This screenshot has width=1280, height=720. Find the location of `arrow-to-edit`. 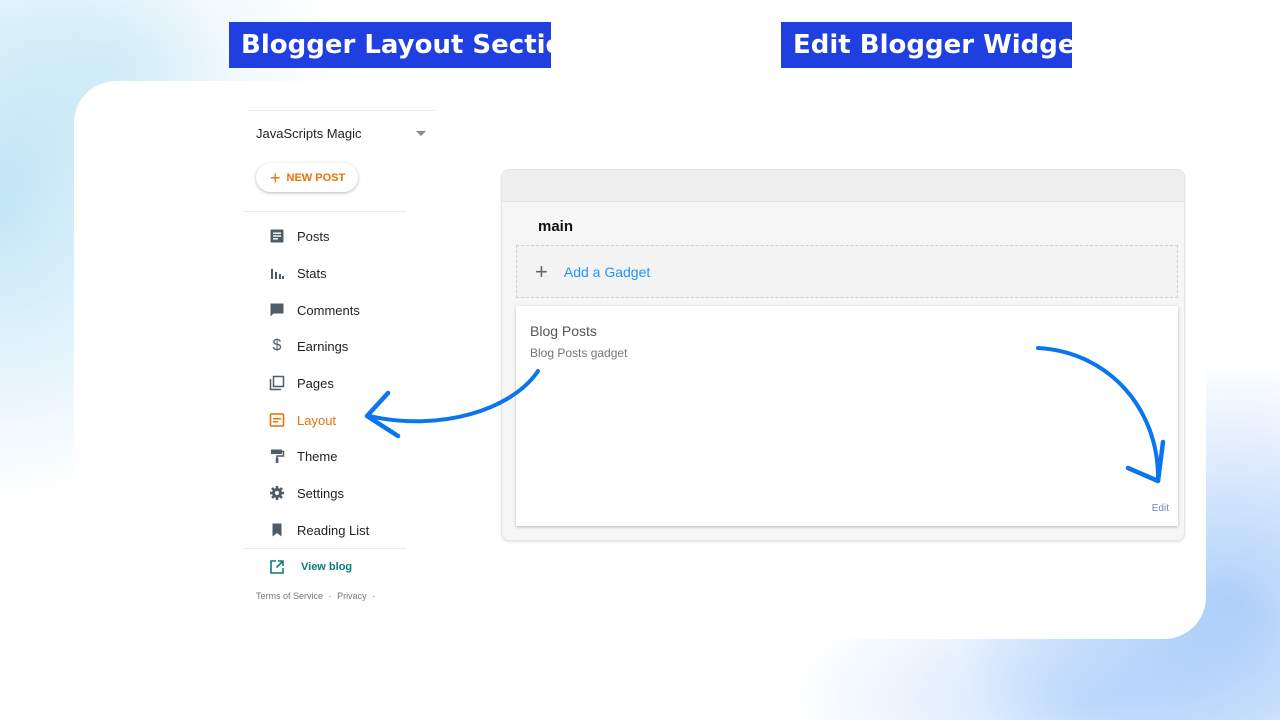

arrow-to-edit is located at coordinates (1101, 415).